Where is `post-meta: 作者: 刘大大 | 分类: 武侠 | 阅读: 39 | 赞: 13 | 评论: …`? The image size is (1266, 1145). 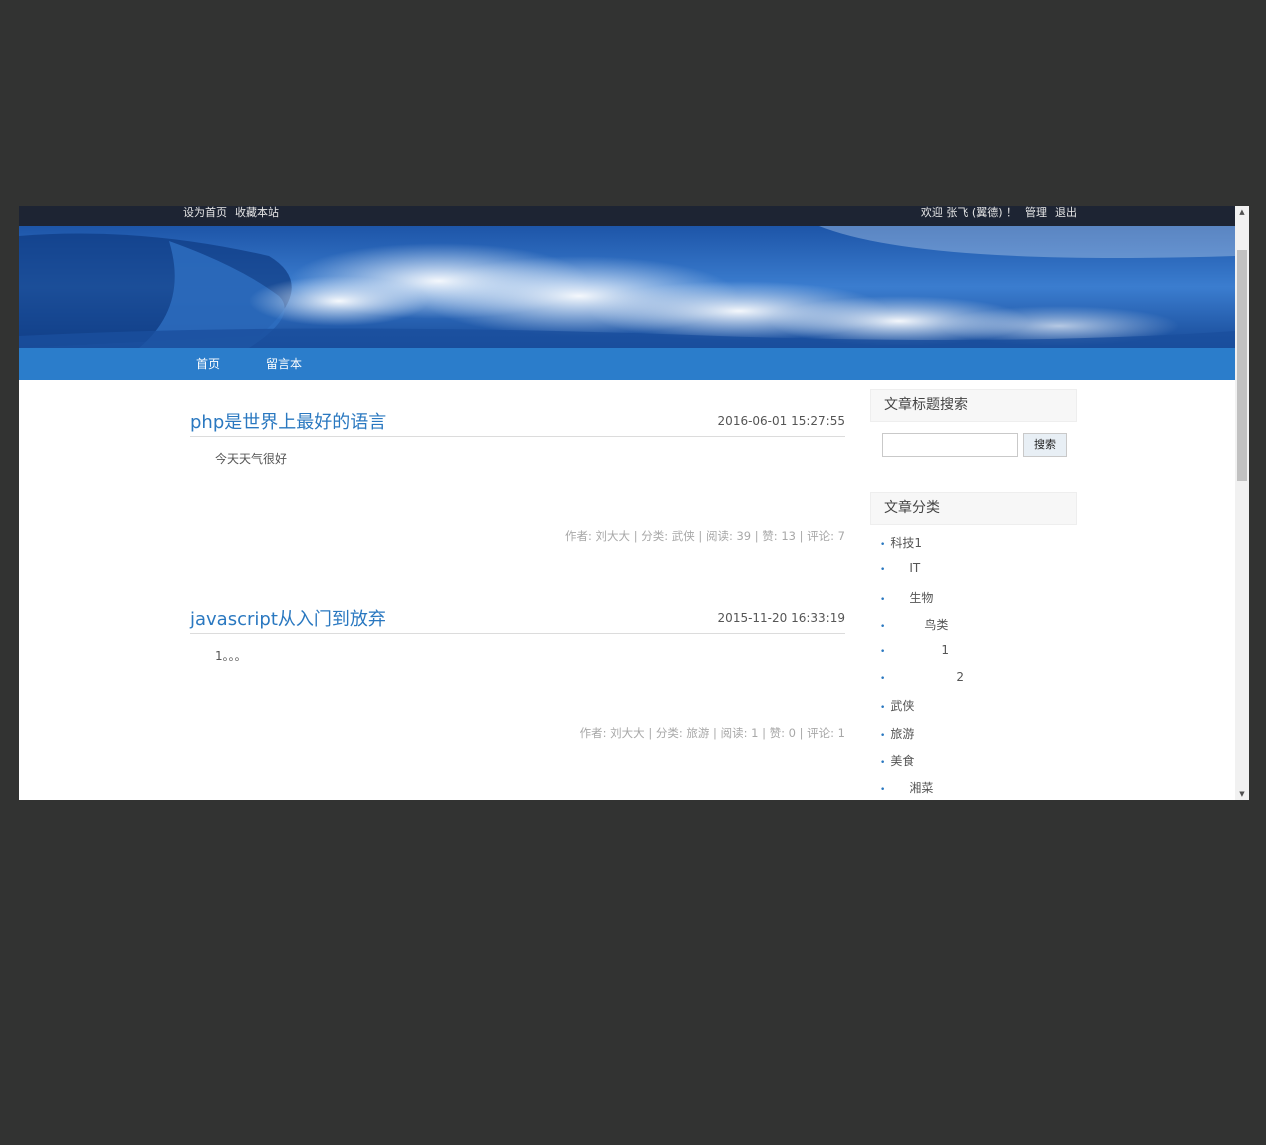
post-meta: 作者: 刘大大 | 分类: 武侠 | 阅读: 39 | 赞: 13 | 评论: … is located at coordinates (705, 536).